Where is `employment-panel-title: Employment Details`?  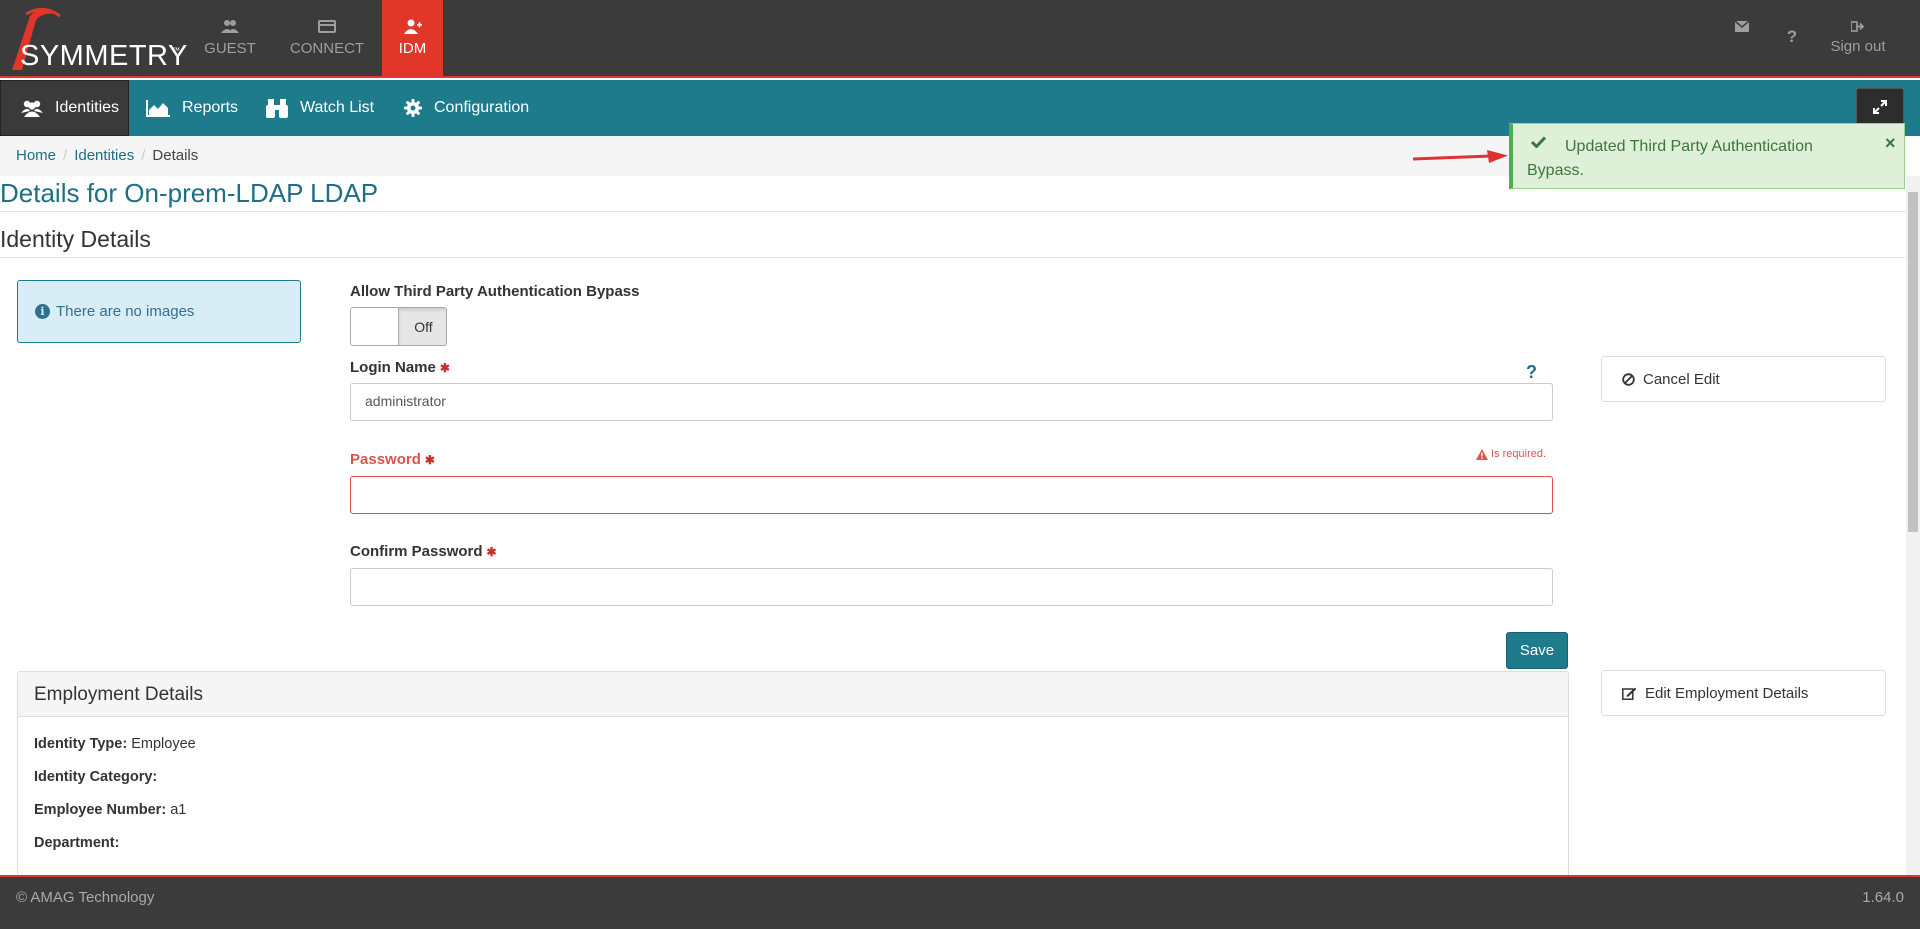
employment-panel-title: Employment Details is located at coordinates (793, 694).